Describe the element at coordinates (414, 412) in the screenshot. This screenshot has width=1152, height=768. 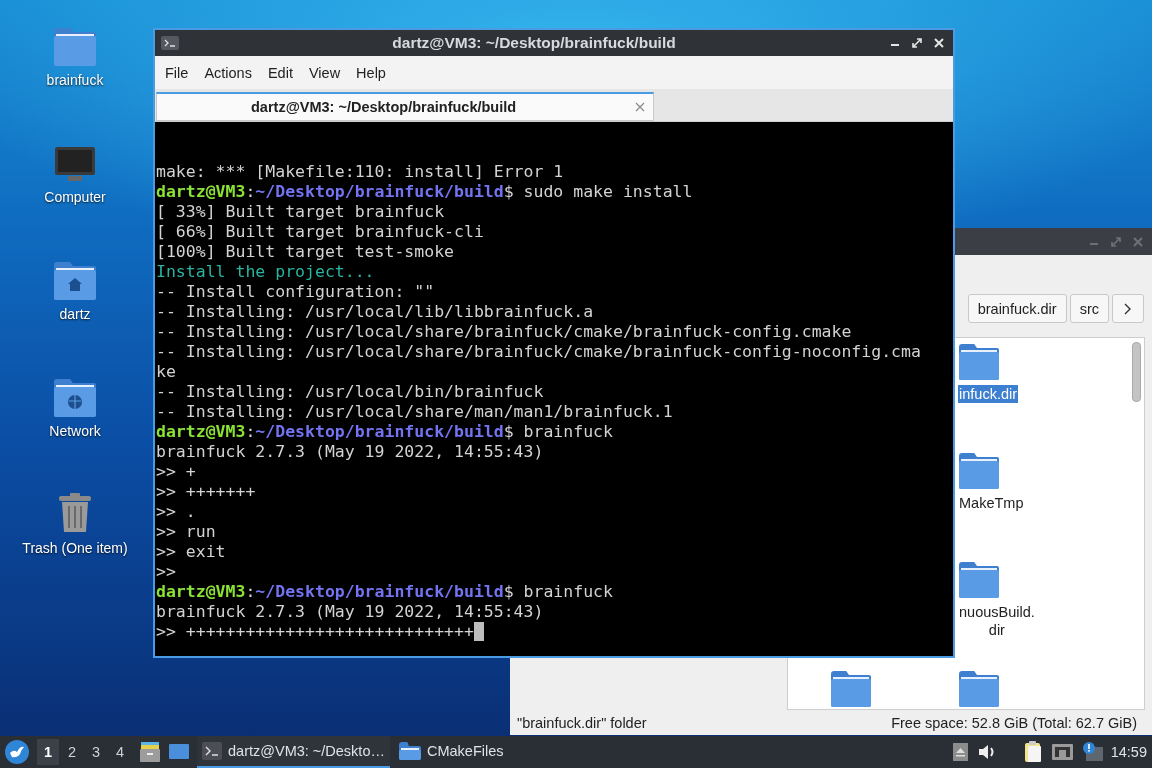
I see `terminal-line: -- Installing: /usr/local/share/man/man1/brainfuck.1` at that location.